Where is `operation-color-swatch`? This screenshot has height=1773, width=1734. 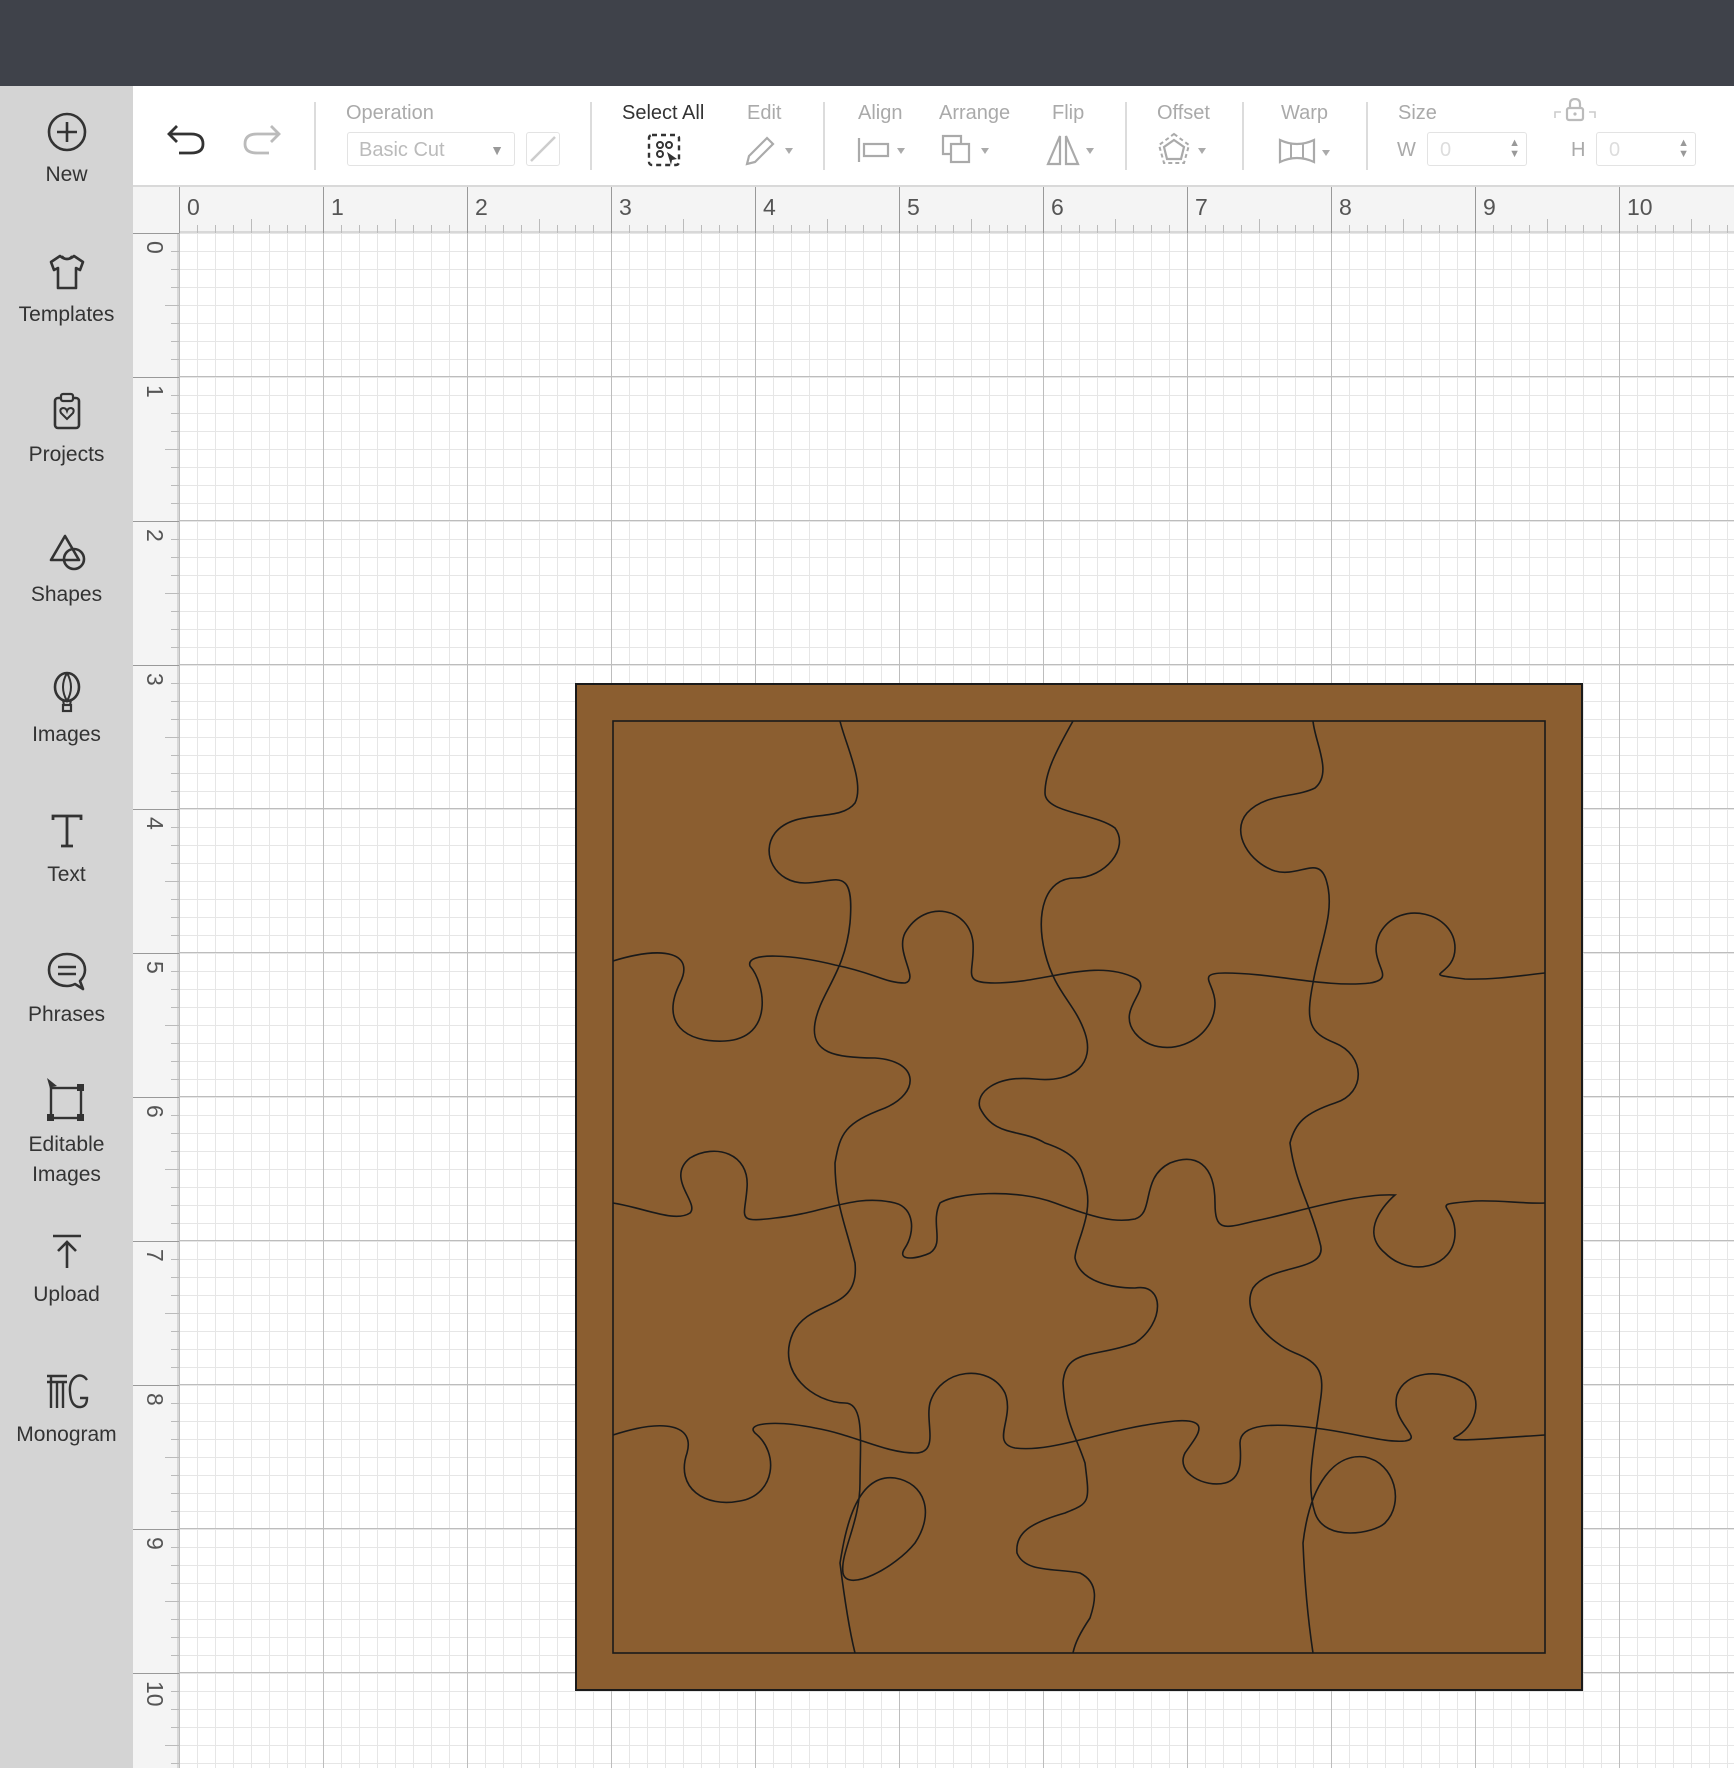 operation-color-swatch is located at coordinates (543, 149).